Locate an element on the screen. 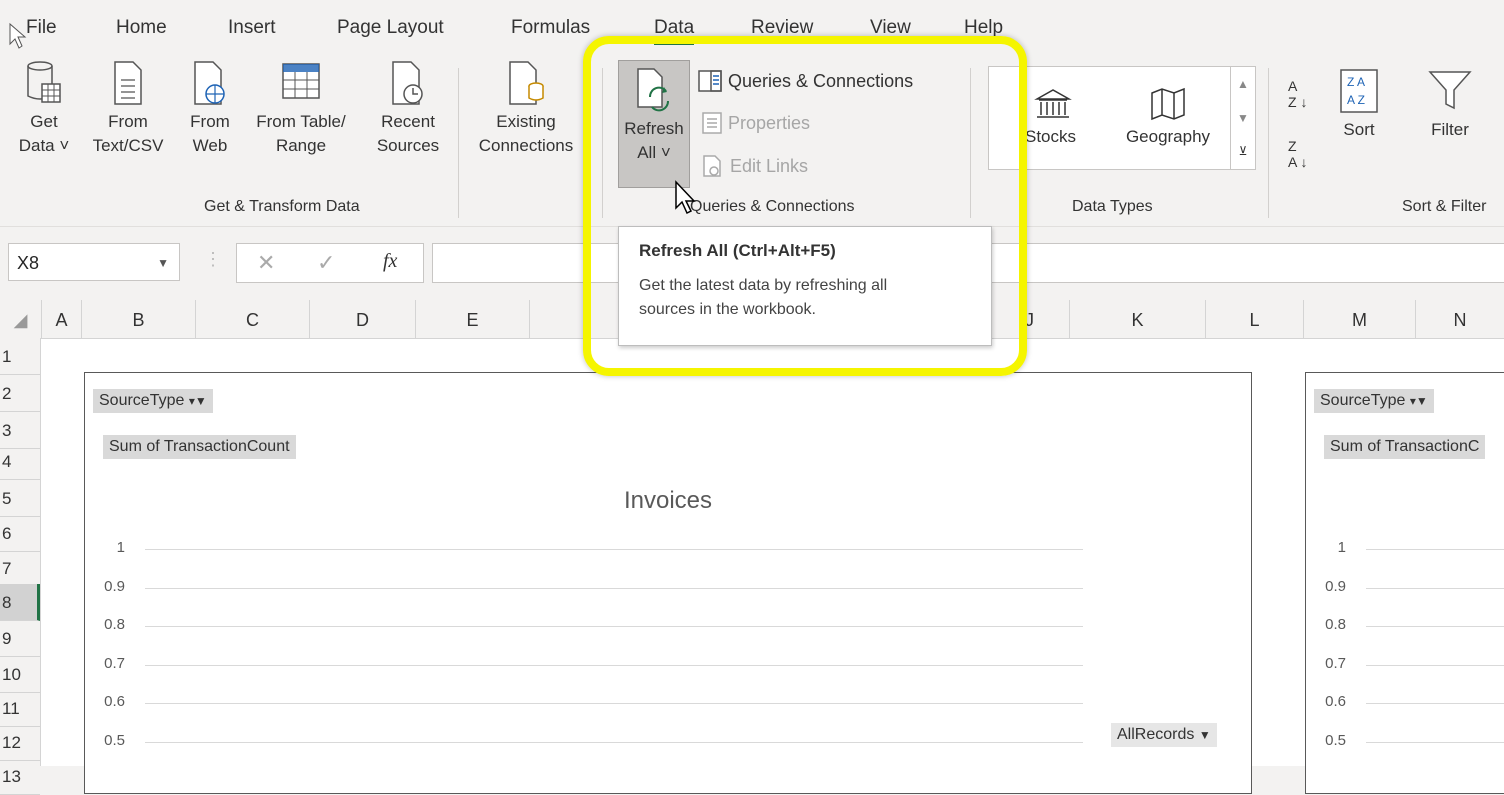 Image resolution: width=1504 pixels, height=795 pixels. tab-insert: Insert is located at coordinates (252, 28).